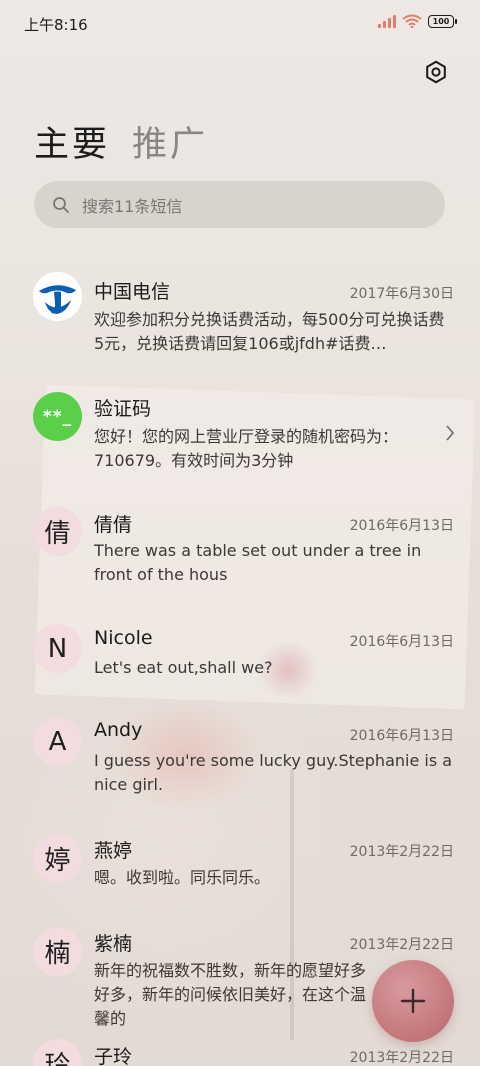  I want to click on settings-button, so click(436, 72).